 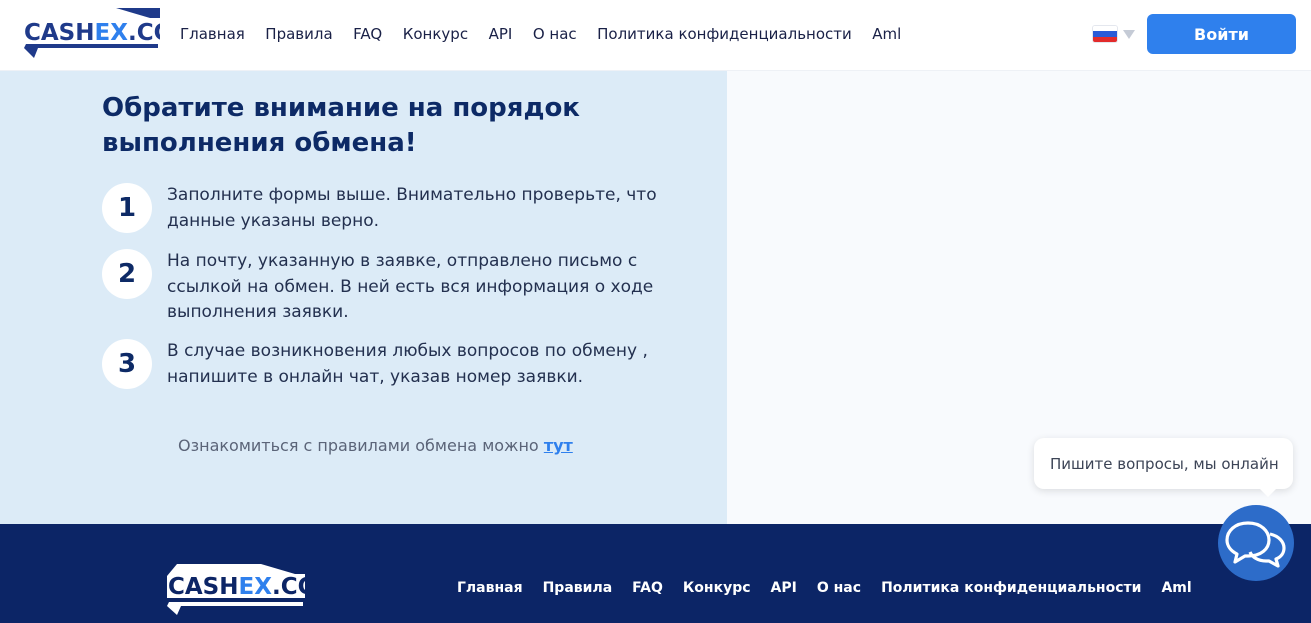 I want to click on chevron-down-icon, so click(x=1129, y=34).